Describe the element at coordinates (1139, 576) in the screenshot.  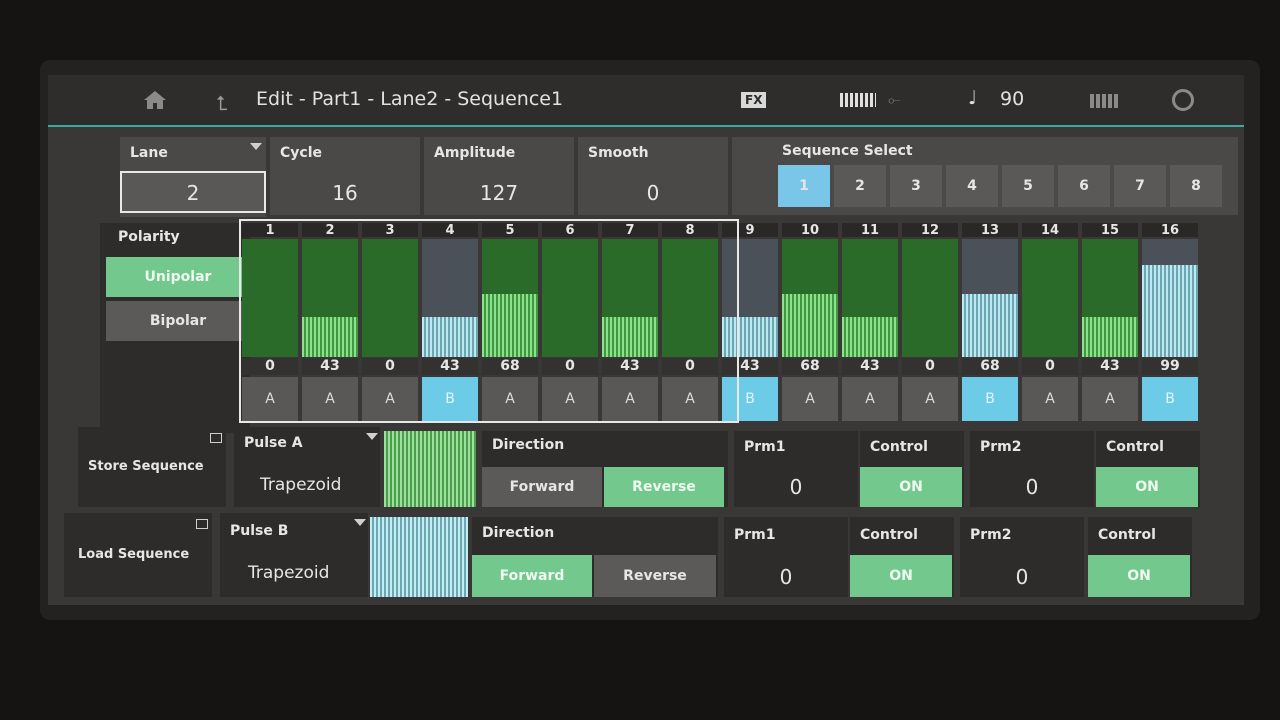
I see `pulse-b-control2-on-button: ON` at that location.